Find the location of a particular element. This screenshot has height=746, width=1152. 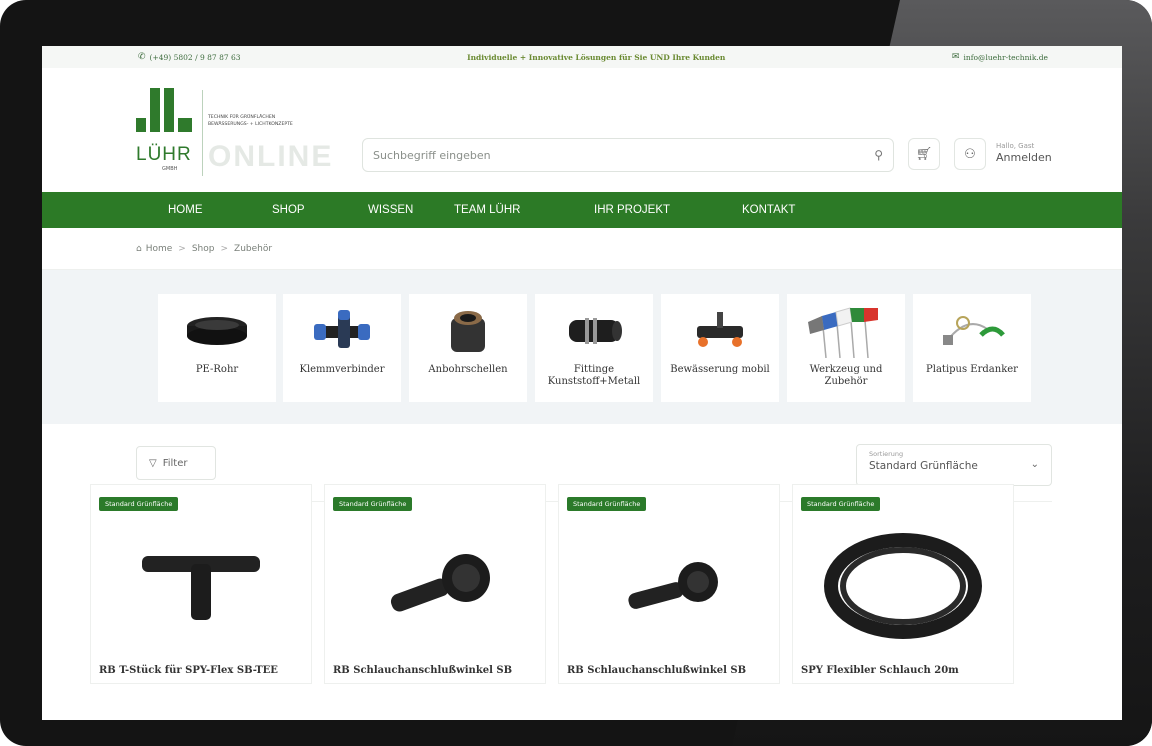

cart-icon: 🛒︎ is located at coordinates (924, 154).